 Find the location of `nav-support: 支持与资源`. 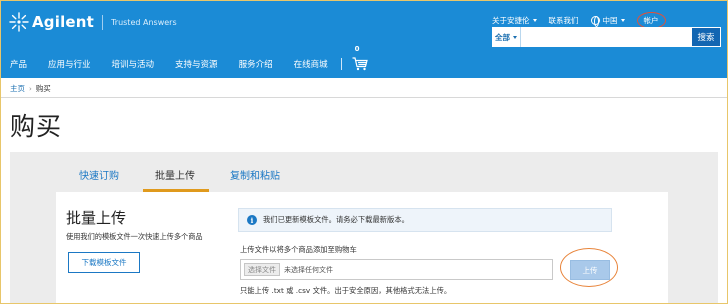

nav-support: 支持与资源 is located at coordinates (196, 64).